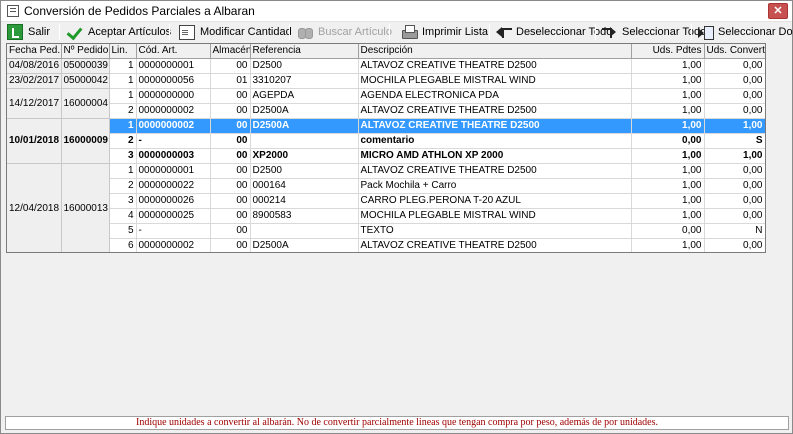 The height and width of the screenshot is (434, 793). I want to click on table-row: 5-00 TEXTO 0,00 N, so click(386, 231).